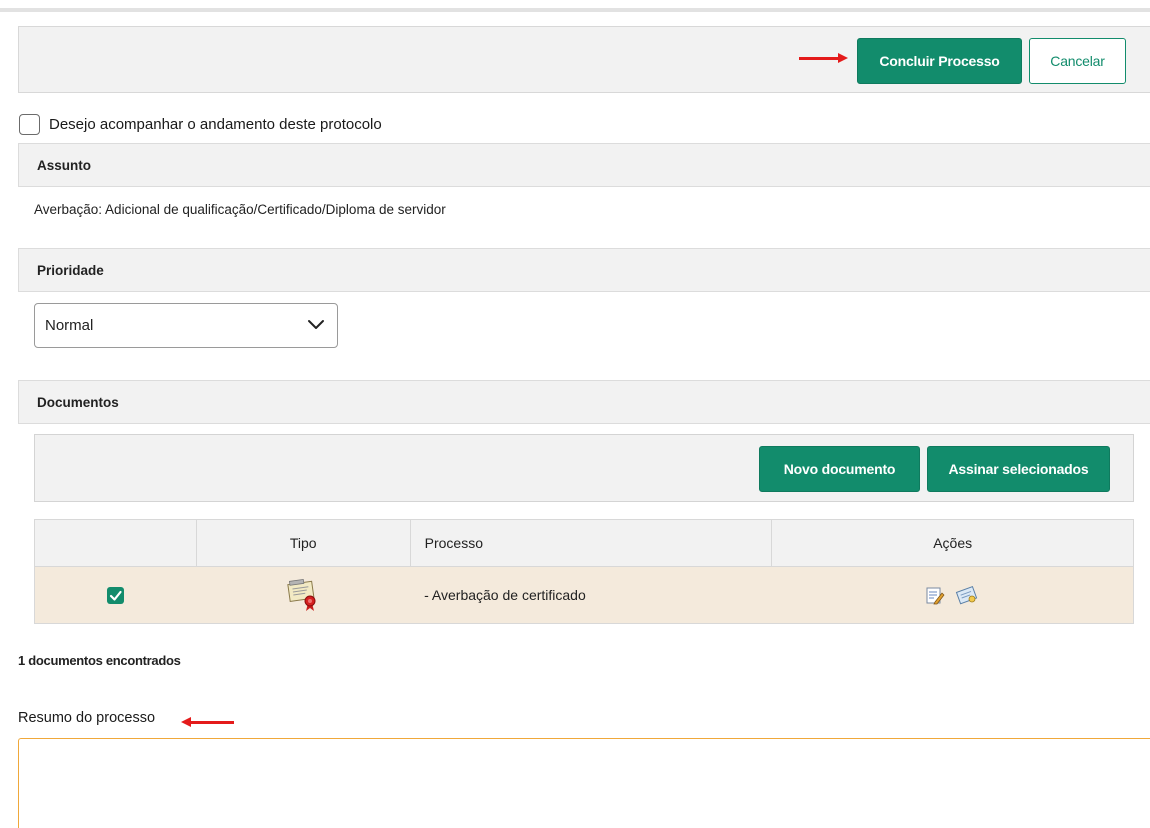  Describe the element at coordinates (935, 595) in the screenshot. I see `edit-document-icon` at that location.